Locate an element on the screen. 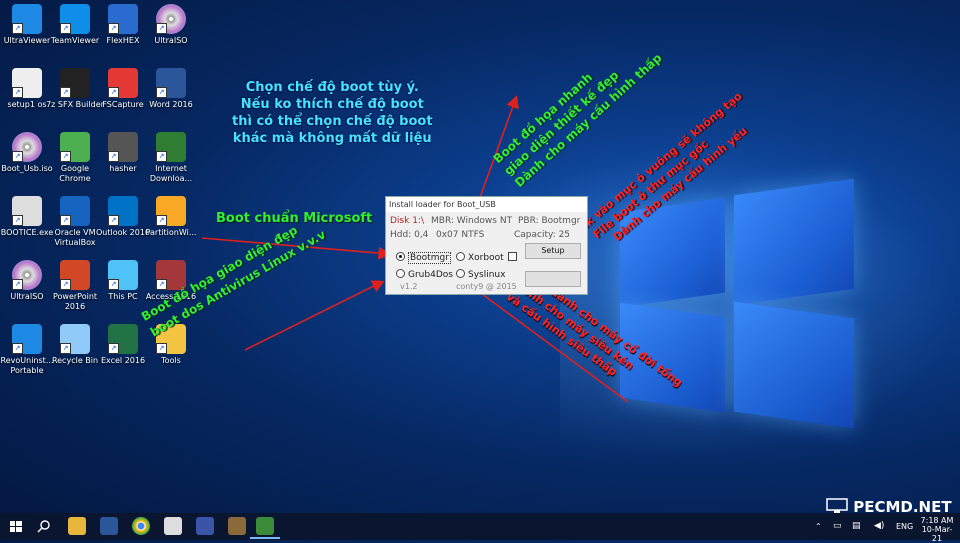  author-label: conty9 @ 2015 is located at coordinates (486, 286).